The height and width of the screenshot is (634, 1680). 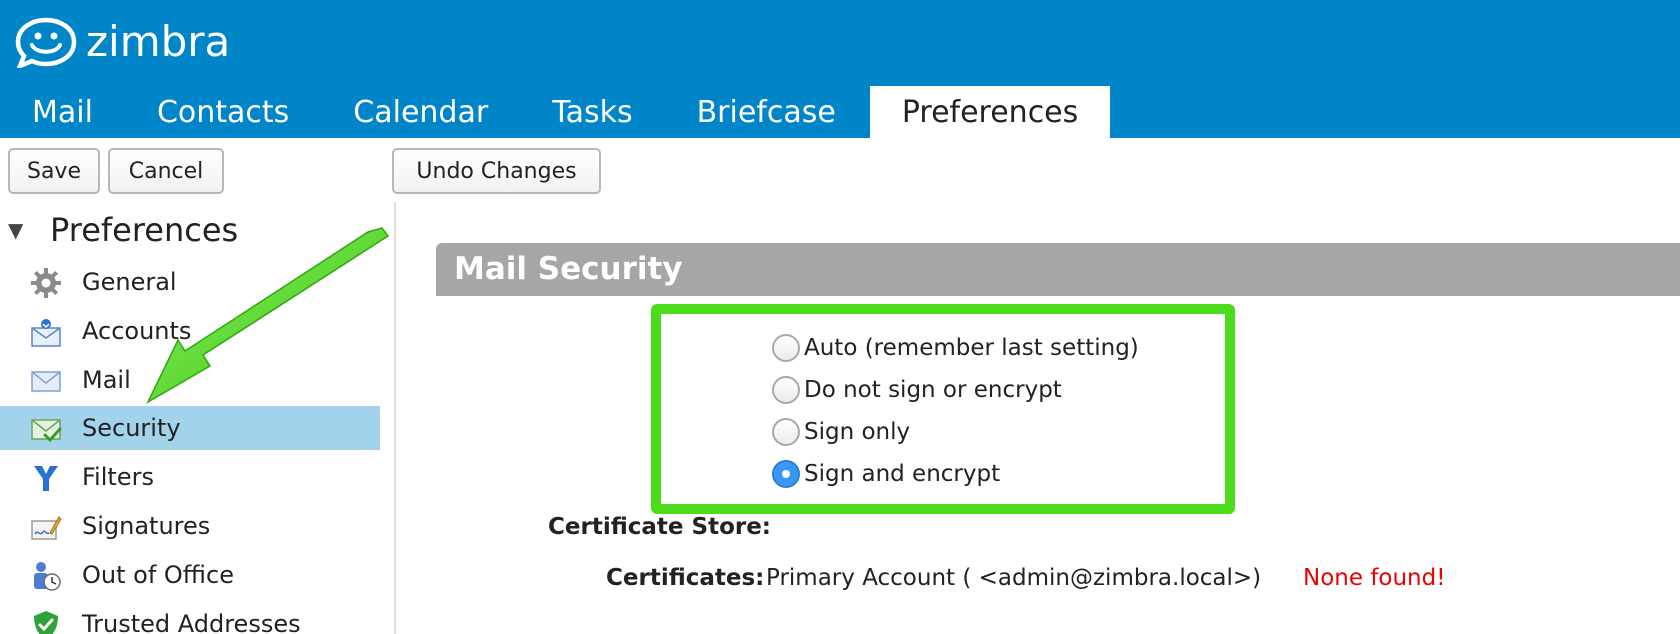 What do you see at coordinates (660, 527) in the screenshot?
I see `certificate-store-label: Certificate Store:` at bounding box center [660, 527].